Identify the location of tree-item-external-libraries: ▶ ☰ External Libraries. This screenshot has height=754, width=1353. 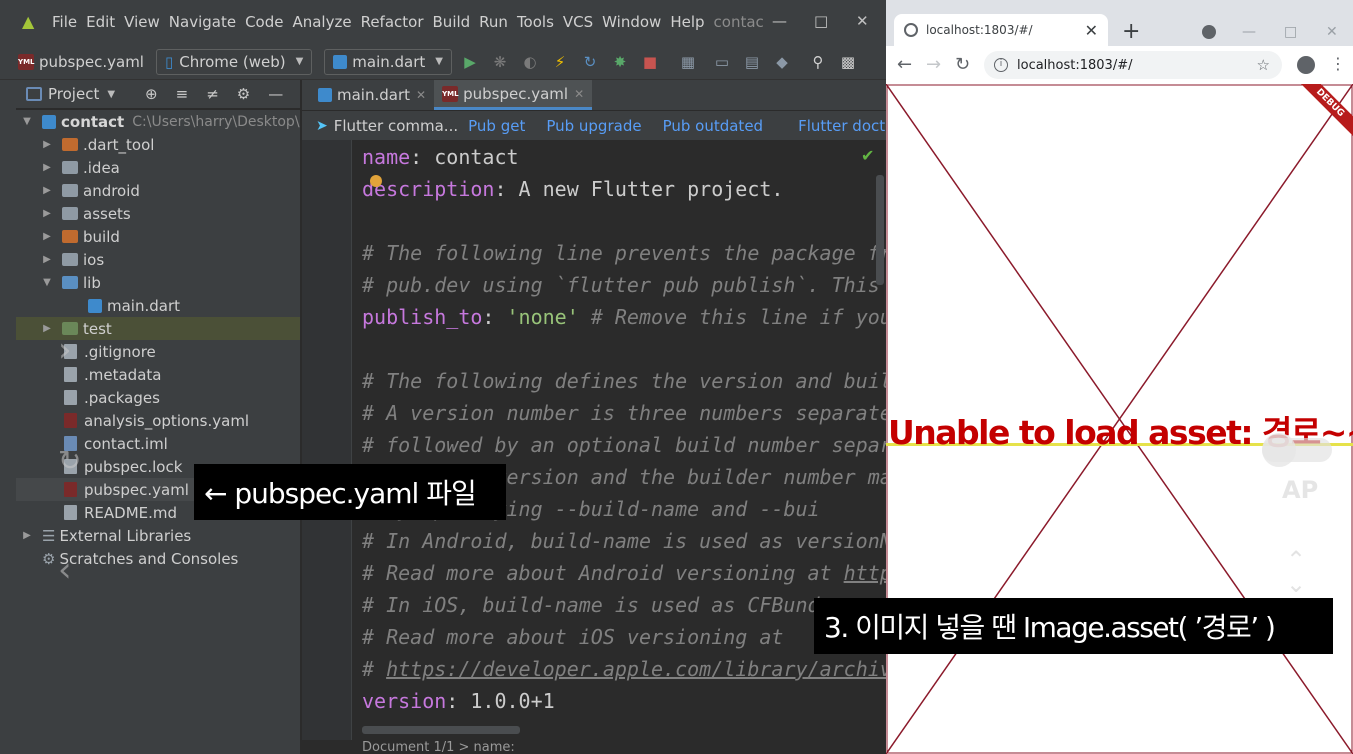
(158, 535).